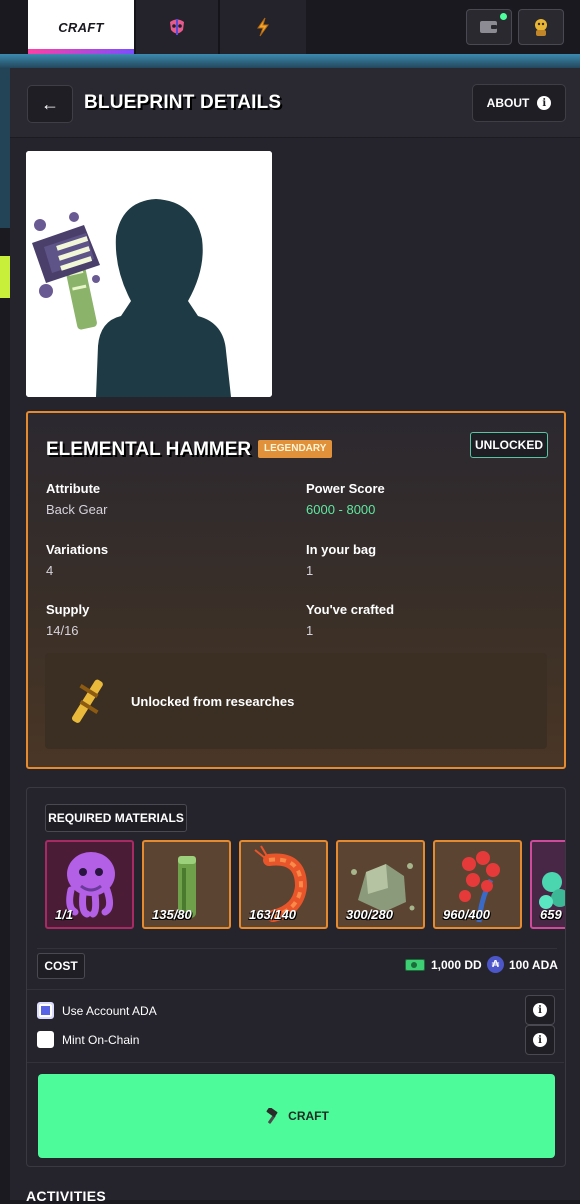  I want to click on tab-characters, so click(177, 27).